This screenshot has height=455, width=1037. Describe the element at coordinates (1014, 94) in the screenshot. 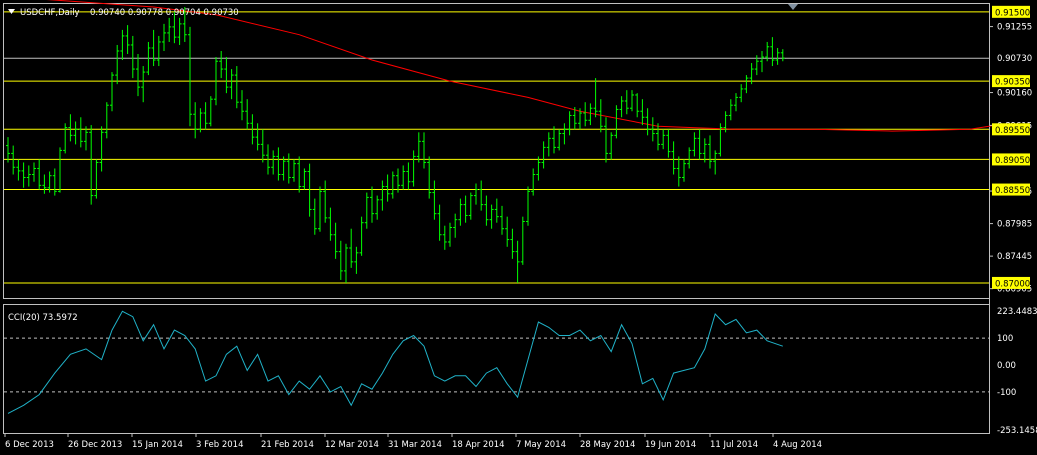

I see `price-tick-label: 0.90160` at that location.